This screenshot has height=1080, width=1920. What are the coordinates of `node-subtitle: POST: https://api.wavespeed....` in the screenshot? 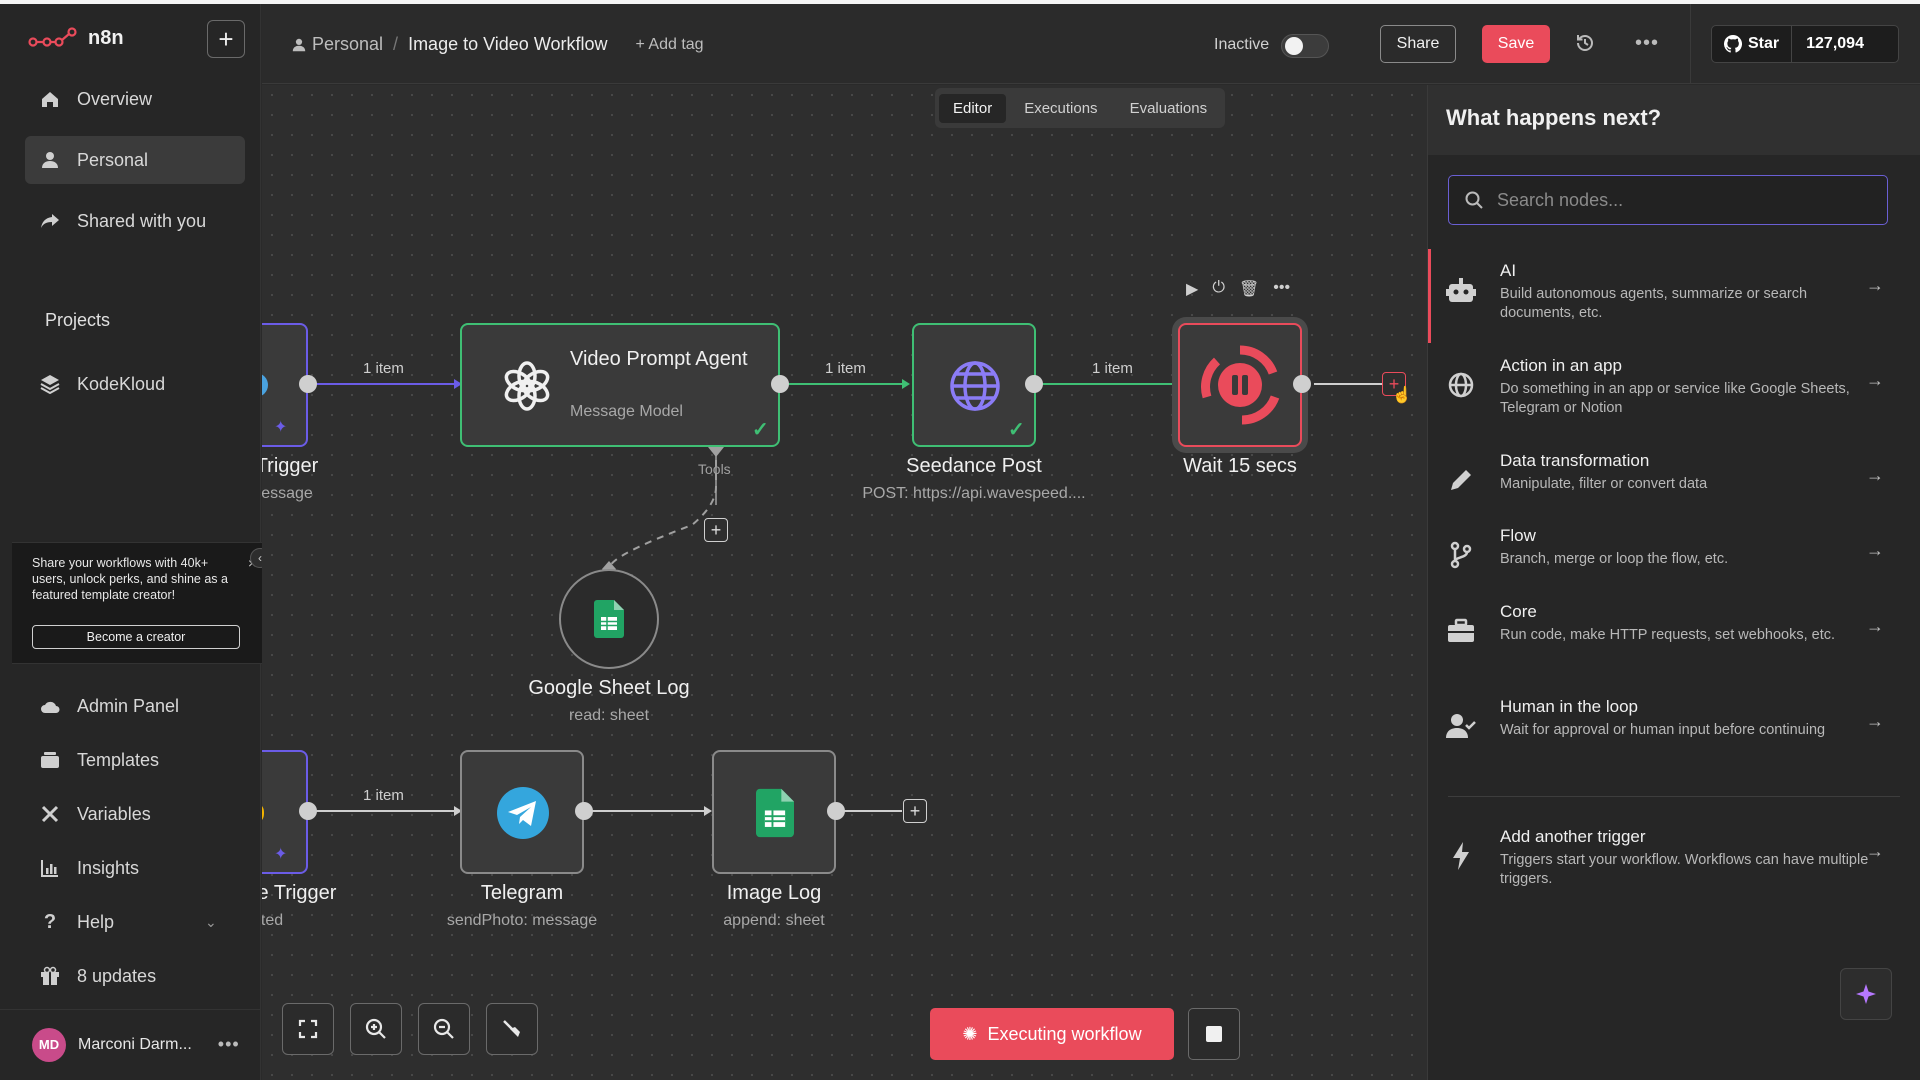 It's located at (974, 493).